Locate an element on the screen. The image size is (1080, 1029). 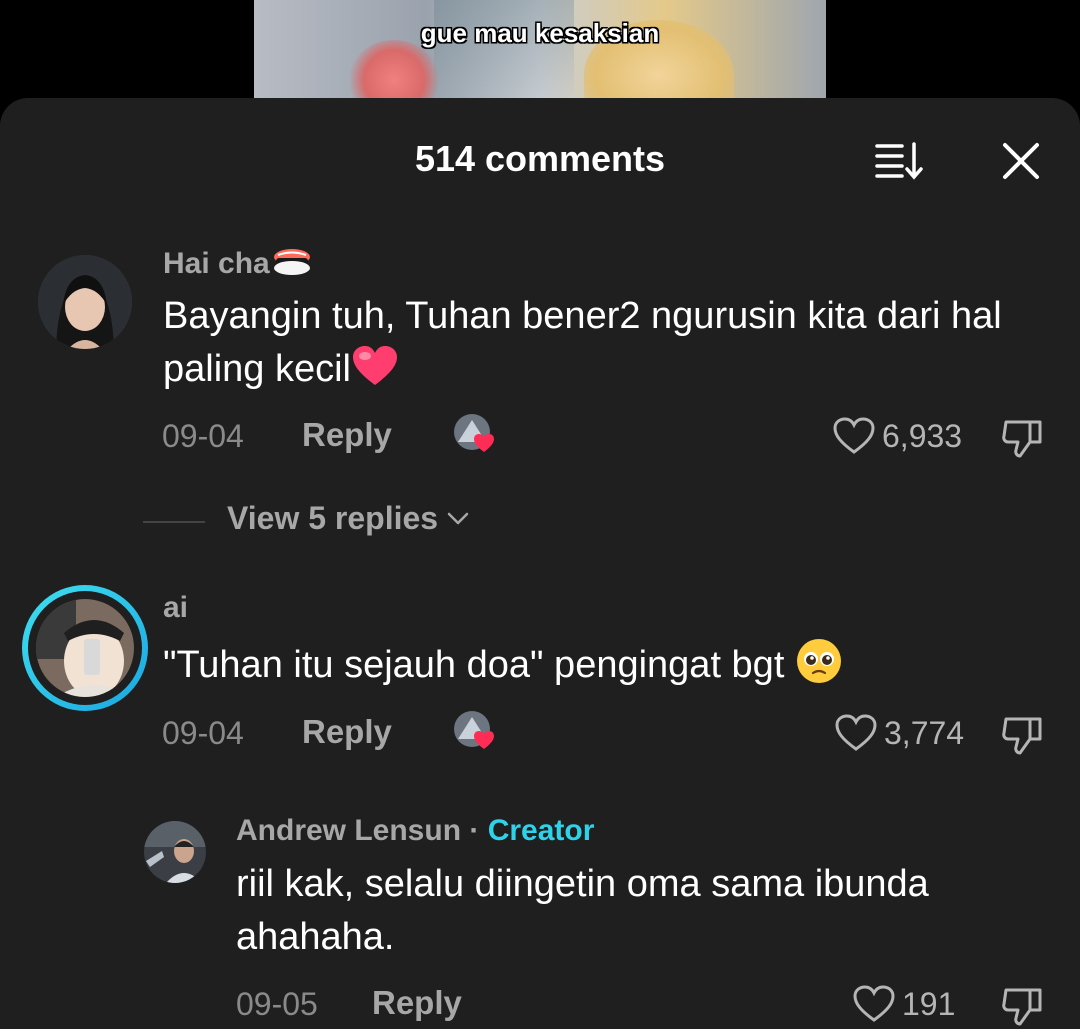
pleading-face-emoji-icon is located at coordinates (818, 661).